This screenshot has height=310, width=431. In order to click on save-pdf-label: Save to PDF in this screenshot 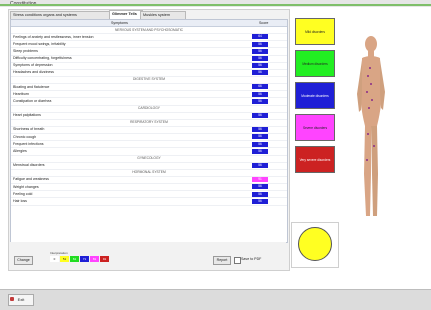, I will do `click(251, 259)`.